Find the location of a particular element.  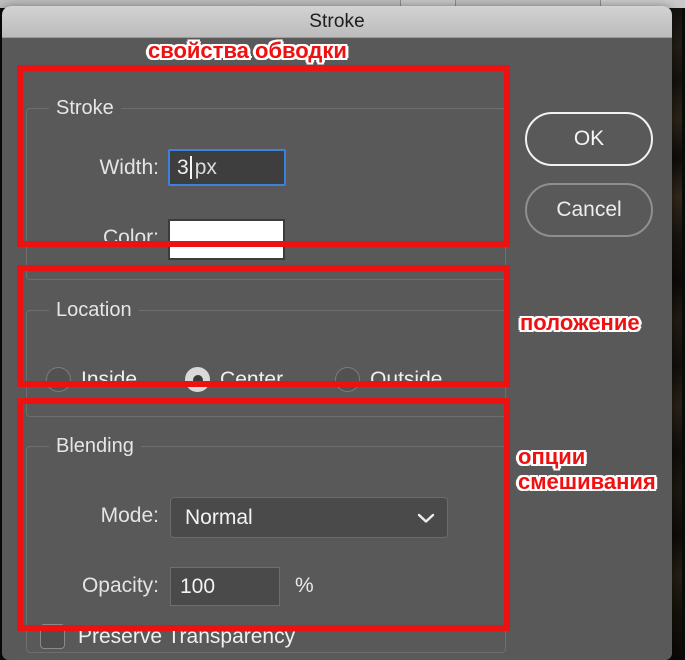

text-caret is located at coordinates (190, 167).